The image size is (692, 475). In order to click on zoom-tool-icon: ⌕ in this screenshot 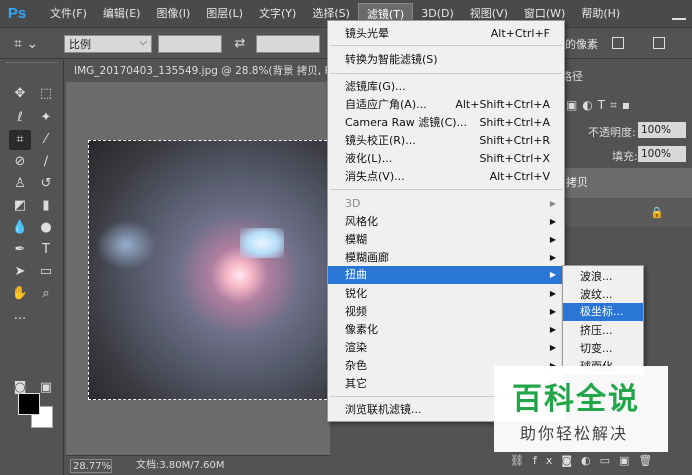, I will do `click(46, 294)`.